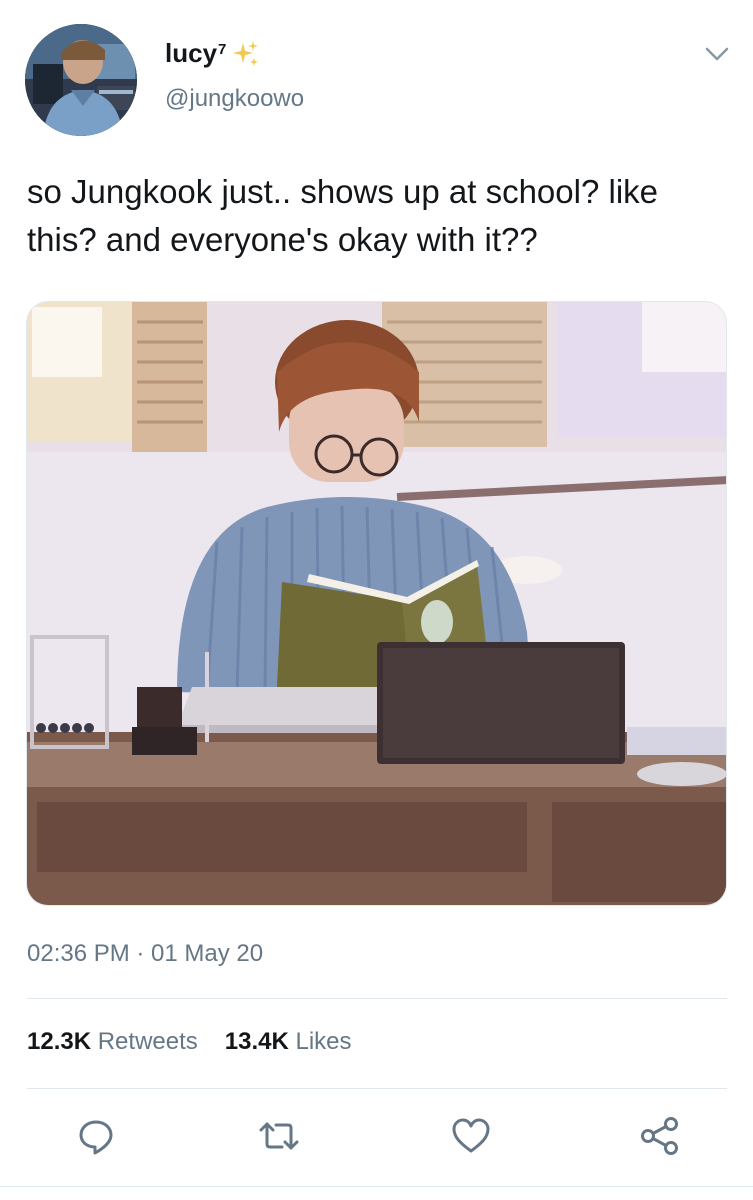 The height and width of the screenshot is (1200, 753). I want to click on handle: @jungkoowo, so click(234, 99).